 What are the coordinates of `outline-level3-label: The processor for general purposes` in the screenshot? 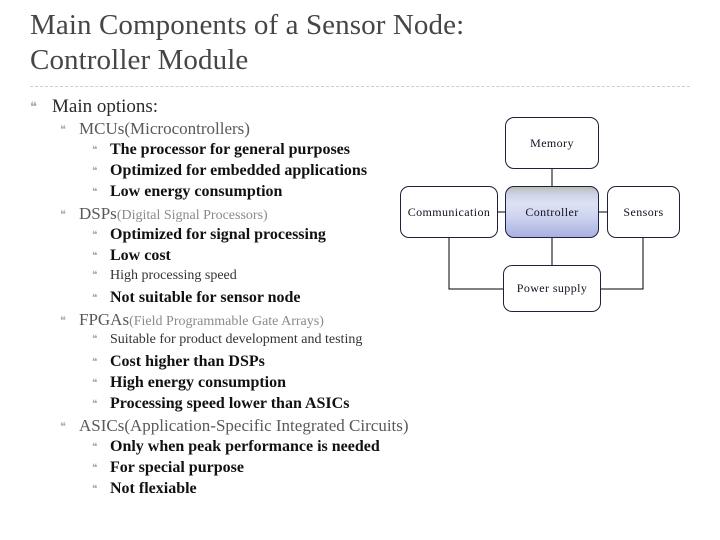 It's located at (230, 149).